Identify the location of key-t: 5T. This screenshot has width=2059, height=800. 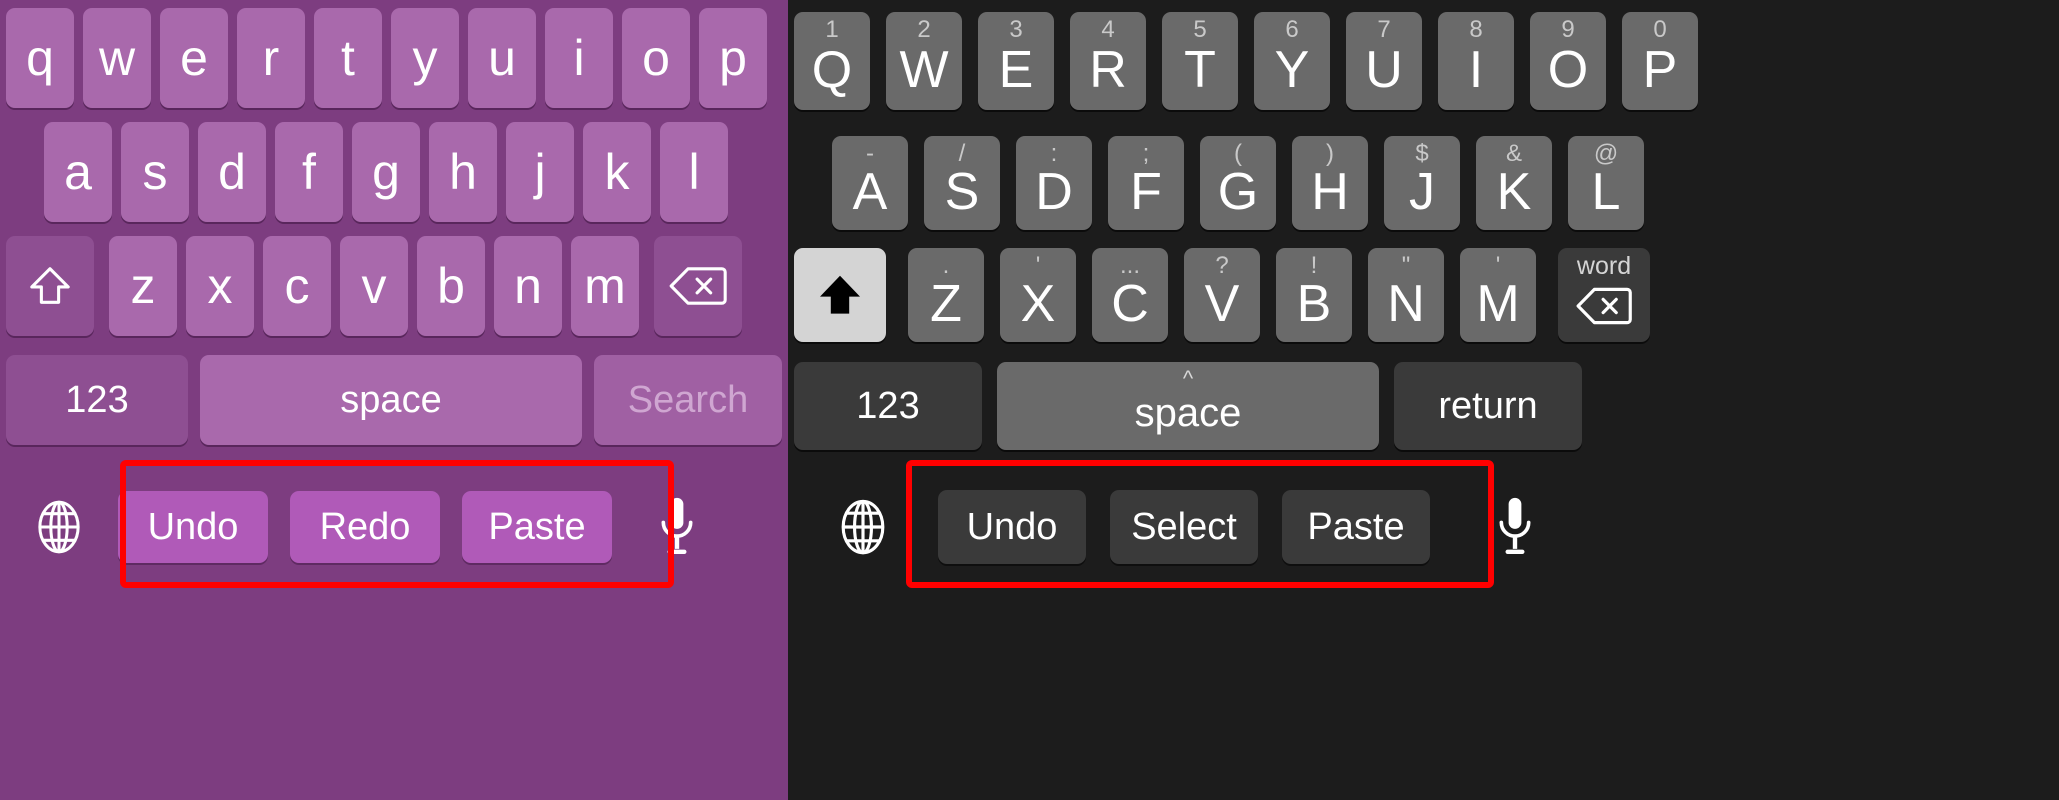
(1200, 61).